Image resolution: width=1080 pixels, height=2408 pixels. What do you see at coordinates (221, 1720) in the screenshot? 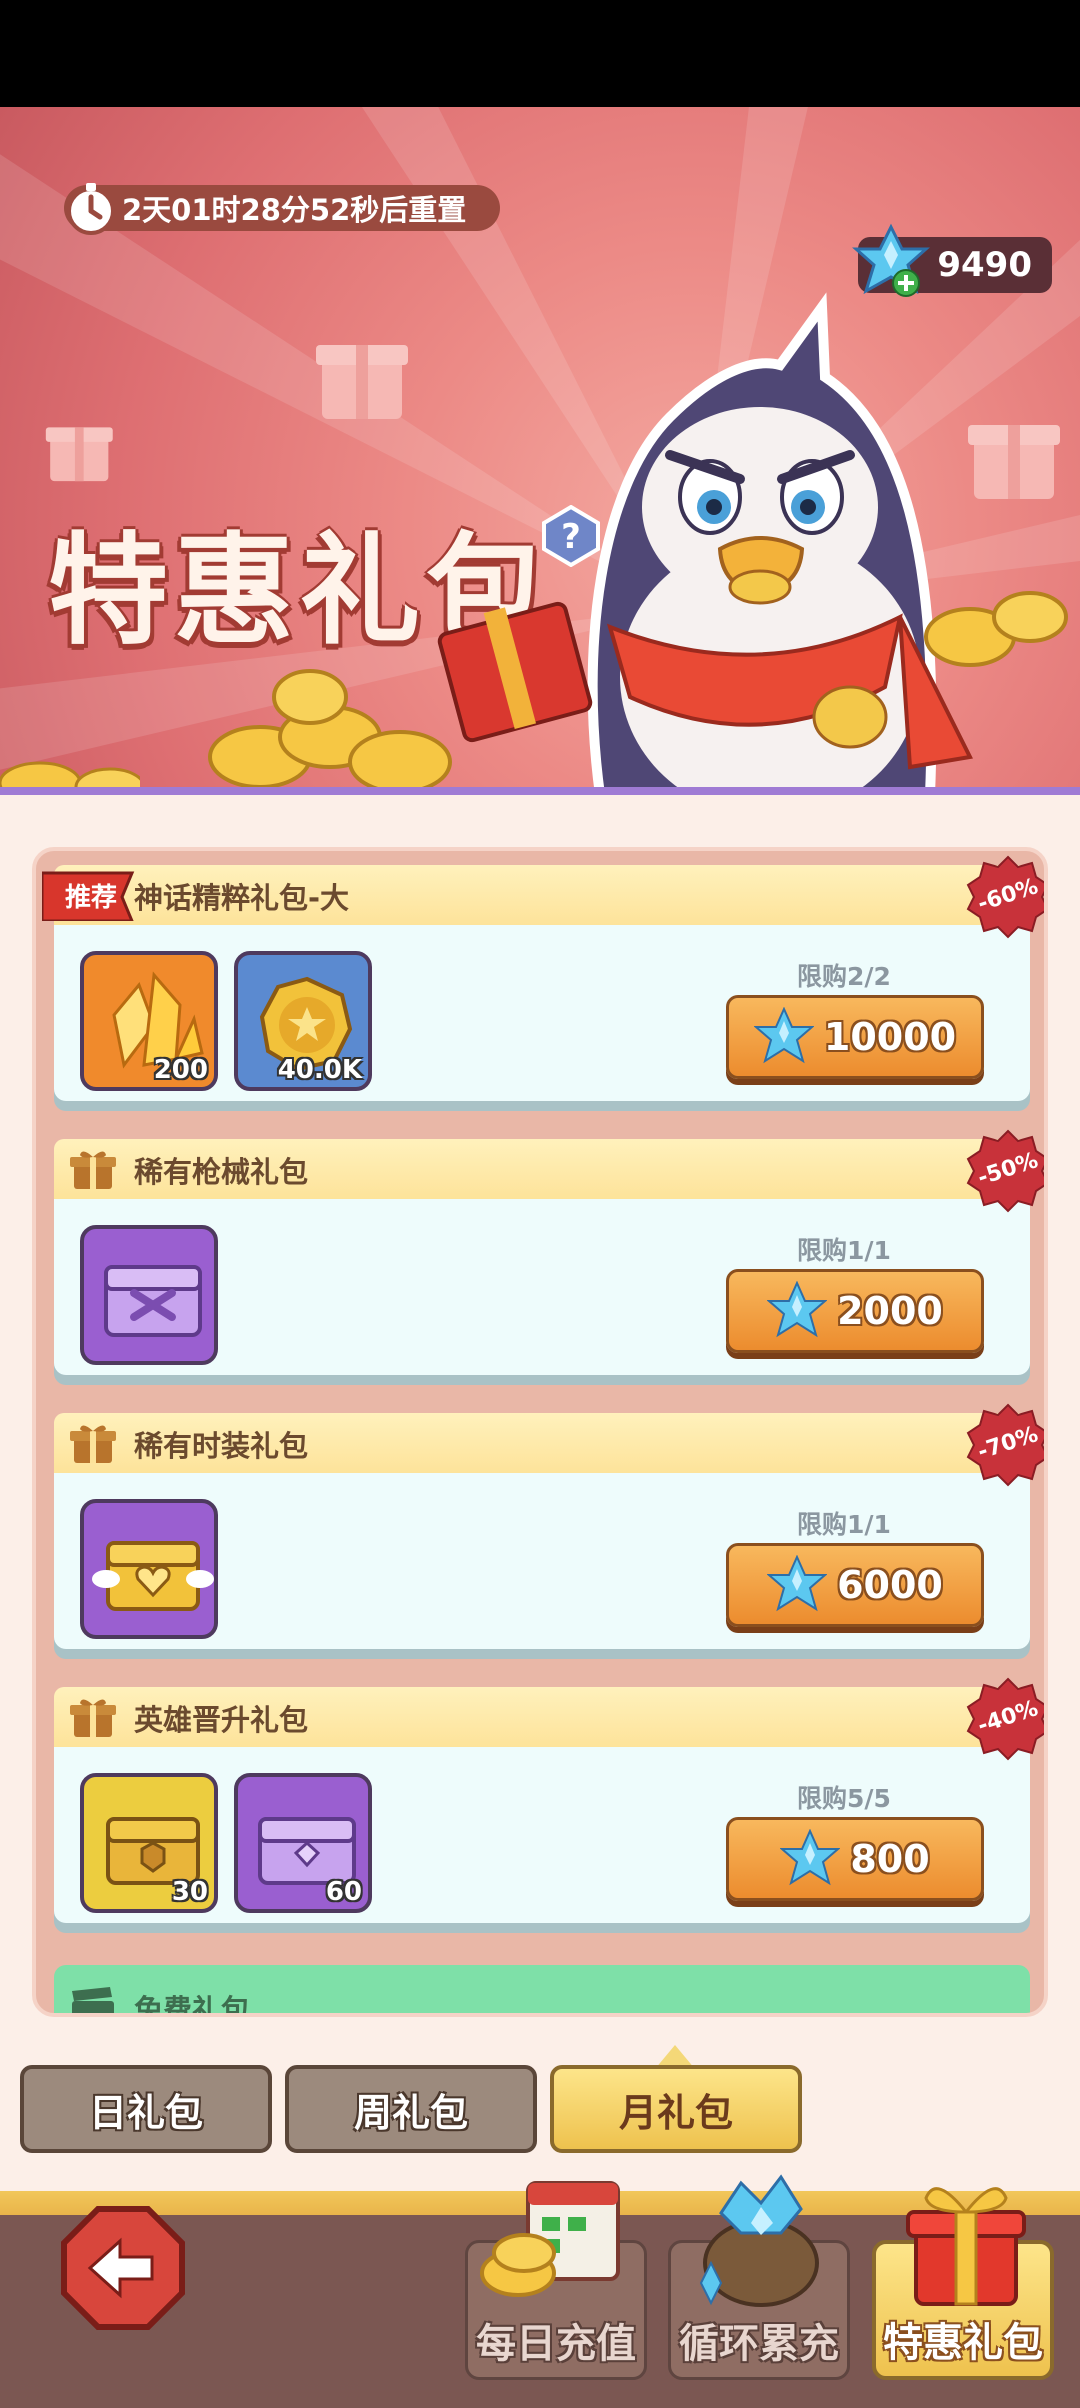
I see `pack-title: 英雄晋升礼包` at bounding box center [221, 1720].